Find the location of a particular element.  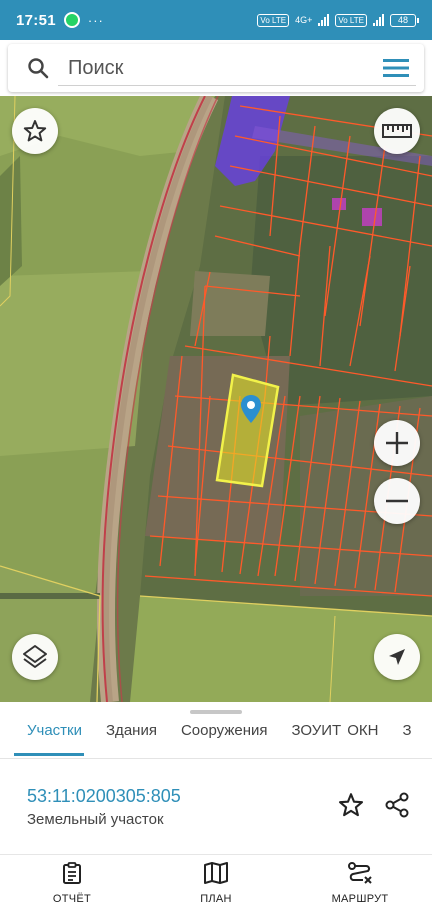

zoom-out-button is located at coordinates (397, 501).